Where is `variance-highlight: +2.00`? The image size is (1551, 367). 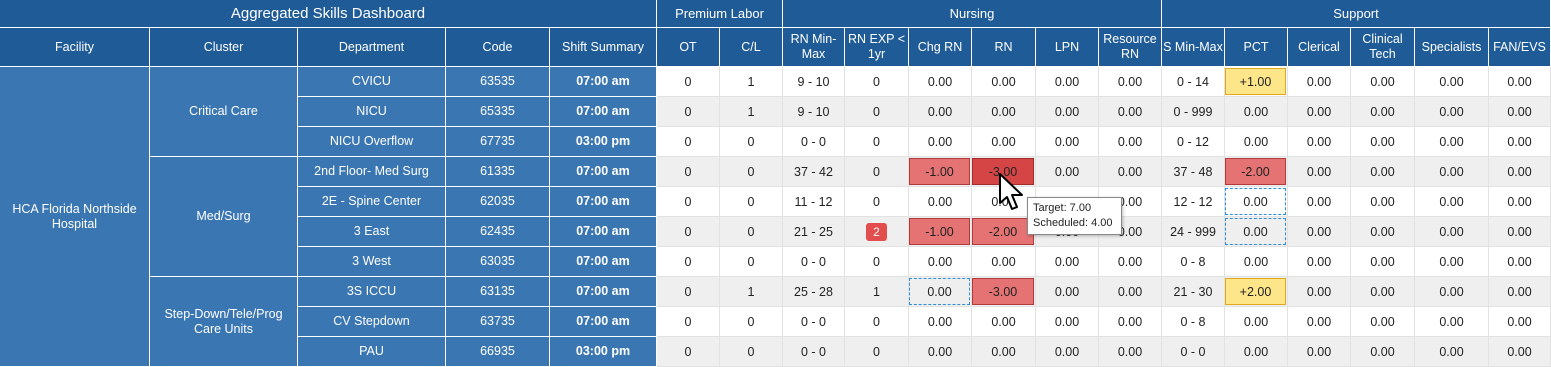 variance-highlight: +2.00 is located at coordinates (1255, 291).